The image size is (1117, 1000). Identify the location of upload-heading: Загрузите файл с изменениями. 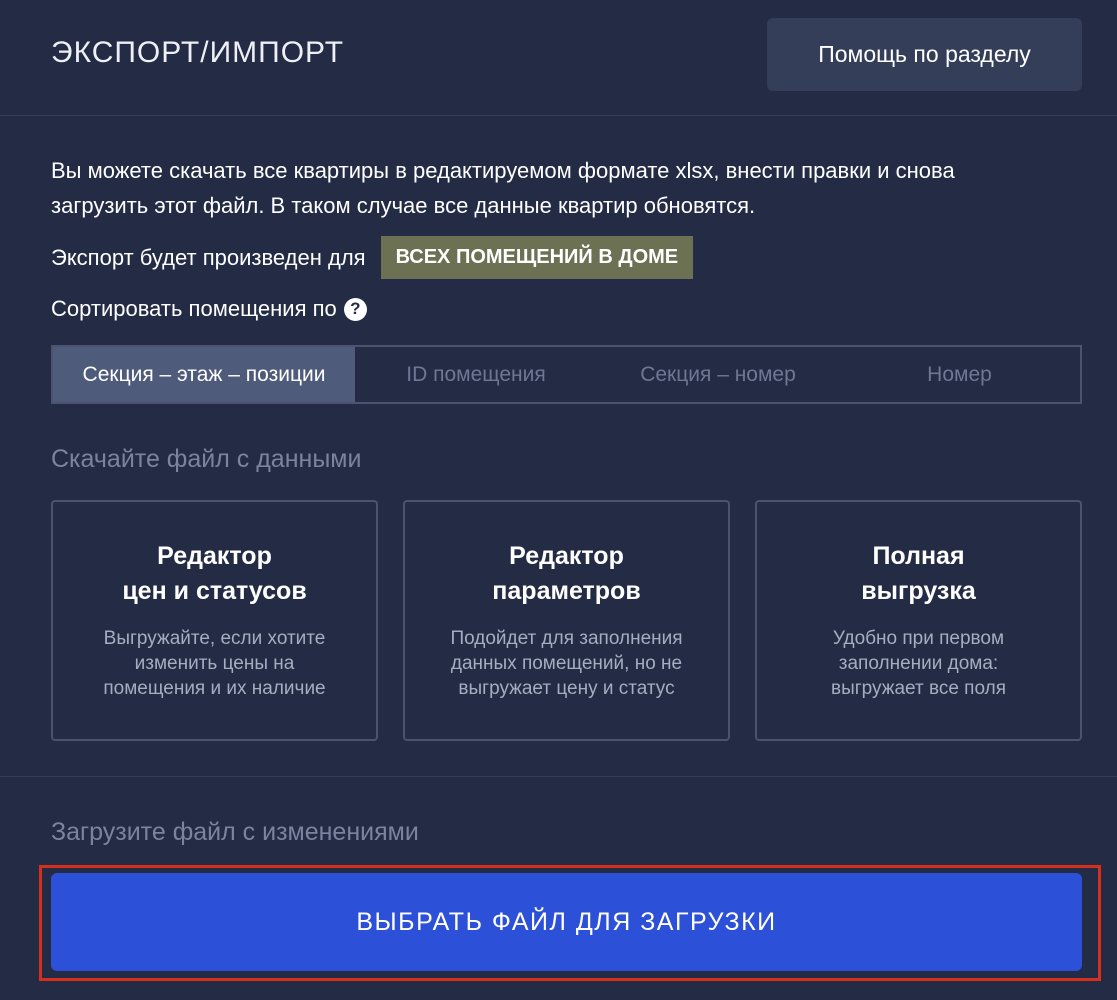
(235, 832).